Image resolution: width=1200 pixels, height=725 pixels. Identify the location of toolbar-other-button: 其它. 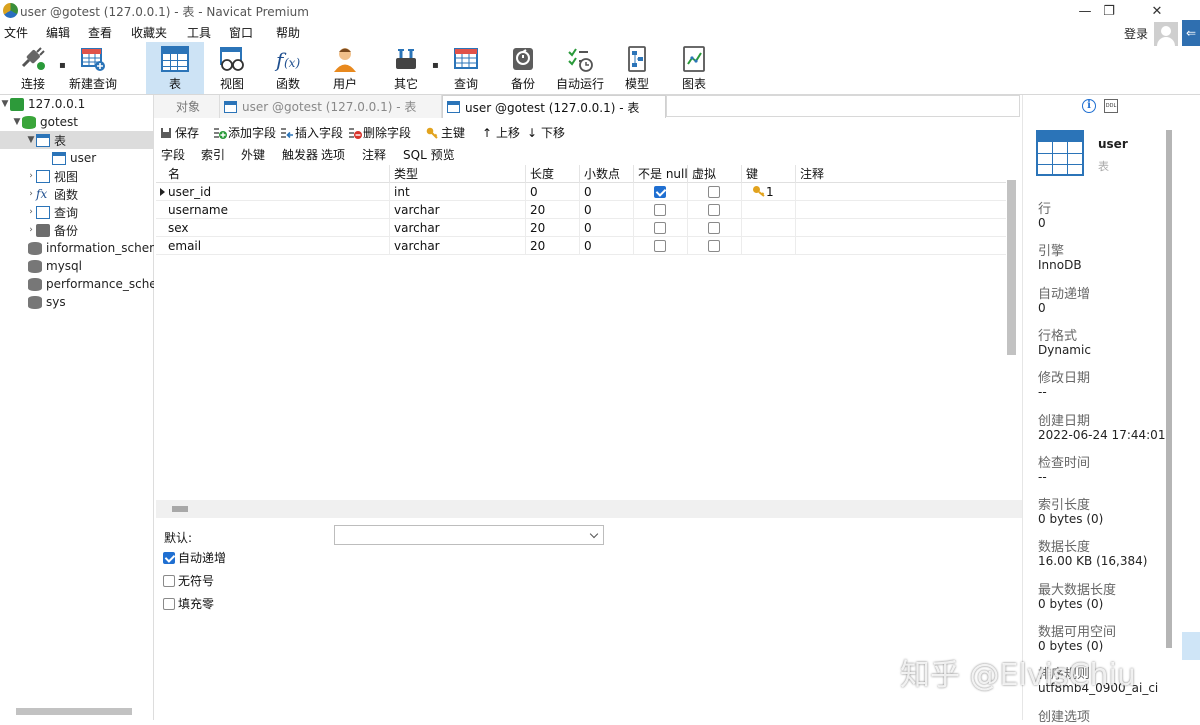
(406, 68).